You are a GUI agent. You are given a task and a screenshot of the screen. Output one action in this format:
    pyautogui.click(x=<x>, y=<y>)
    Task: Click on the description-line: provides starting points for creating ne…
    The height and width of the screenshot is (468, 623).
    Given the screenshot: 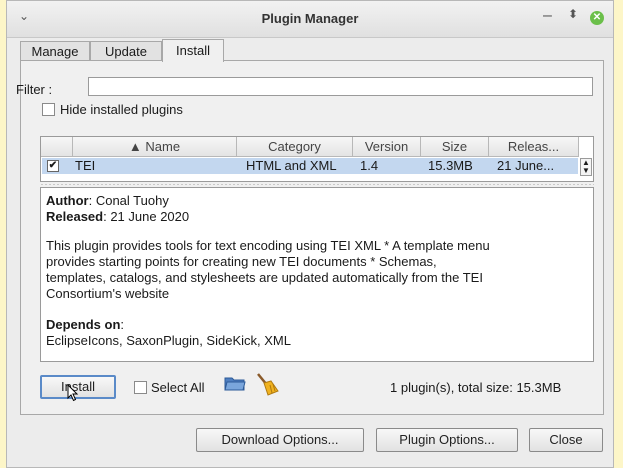 What is the action you would take?
    pyautogui.click(x=241, y=261)
    